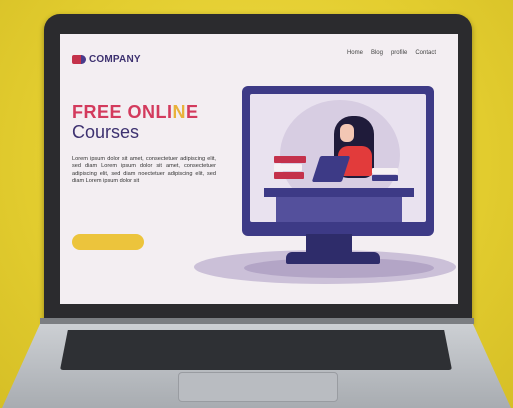 The height and width of the screenshot is (408, 513). Describe the element at coordinates (256, 350) in the screenshot. I see `keyboard` at that location.